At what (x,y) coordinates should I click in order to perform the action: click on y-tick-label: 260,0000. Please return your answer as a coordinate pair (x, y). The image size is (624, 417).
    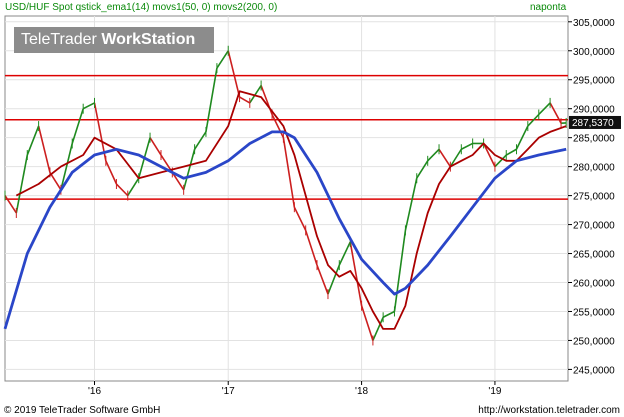
    Looking at the image, I should click on (594, 284).